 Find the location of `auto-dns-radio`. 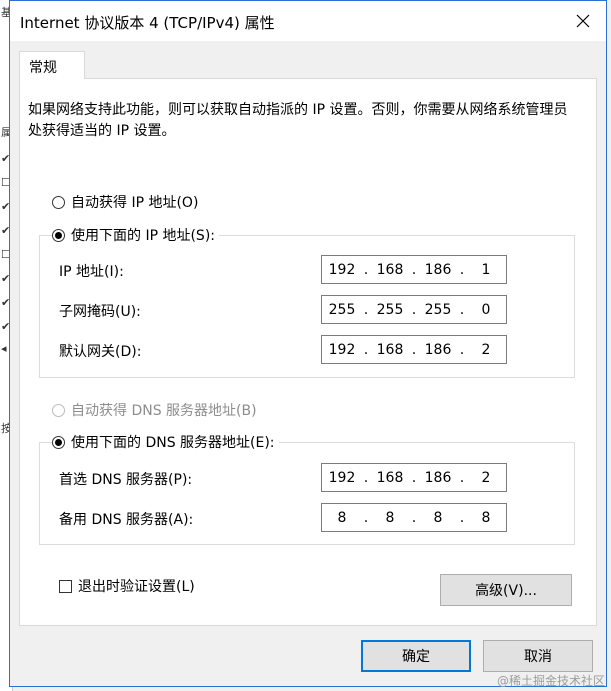

auto-dns-radio is located at coordinates (58, 410).